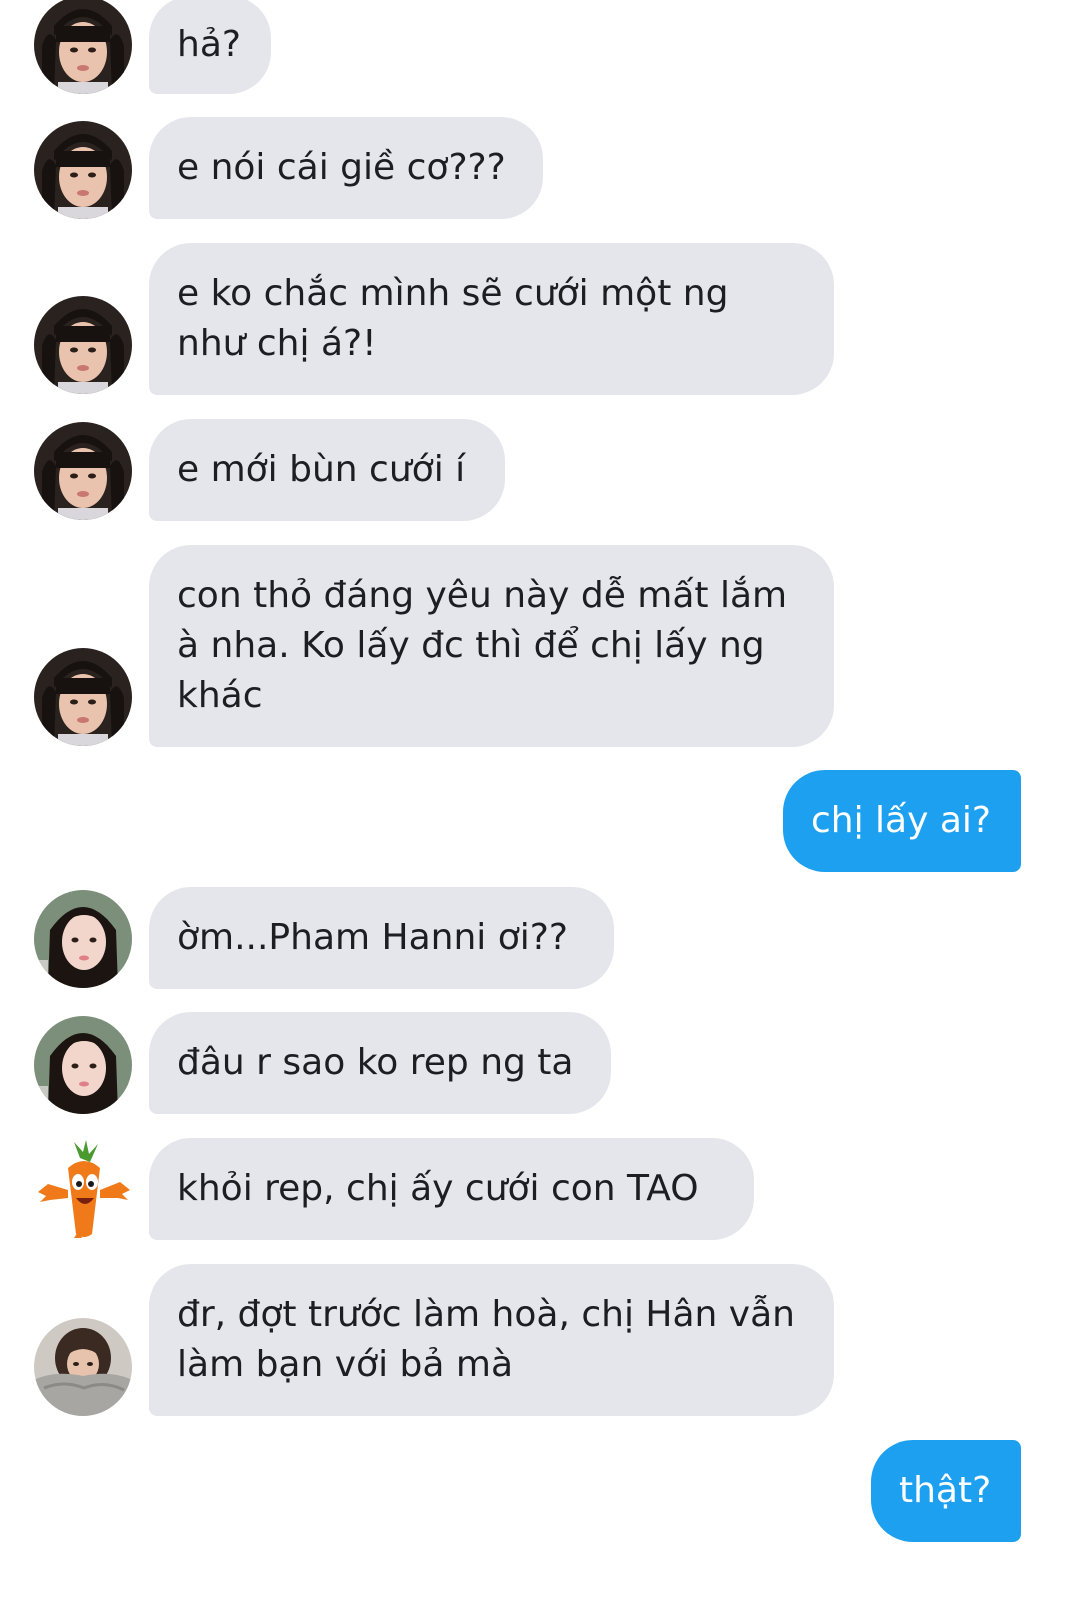  Describe the element at coordinates (341, 167) in the screenshot. I see `message-text: e nói cái giề cơ???` at that location.